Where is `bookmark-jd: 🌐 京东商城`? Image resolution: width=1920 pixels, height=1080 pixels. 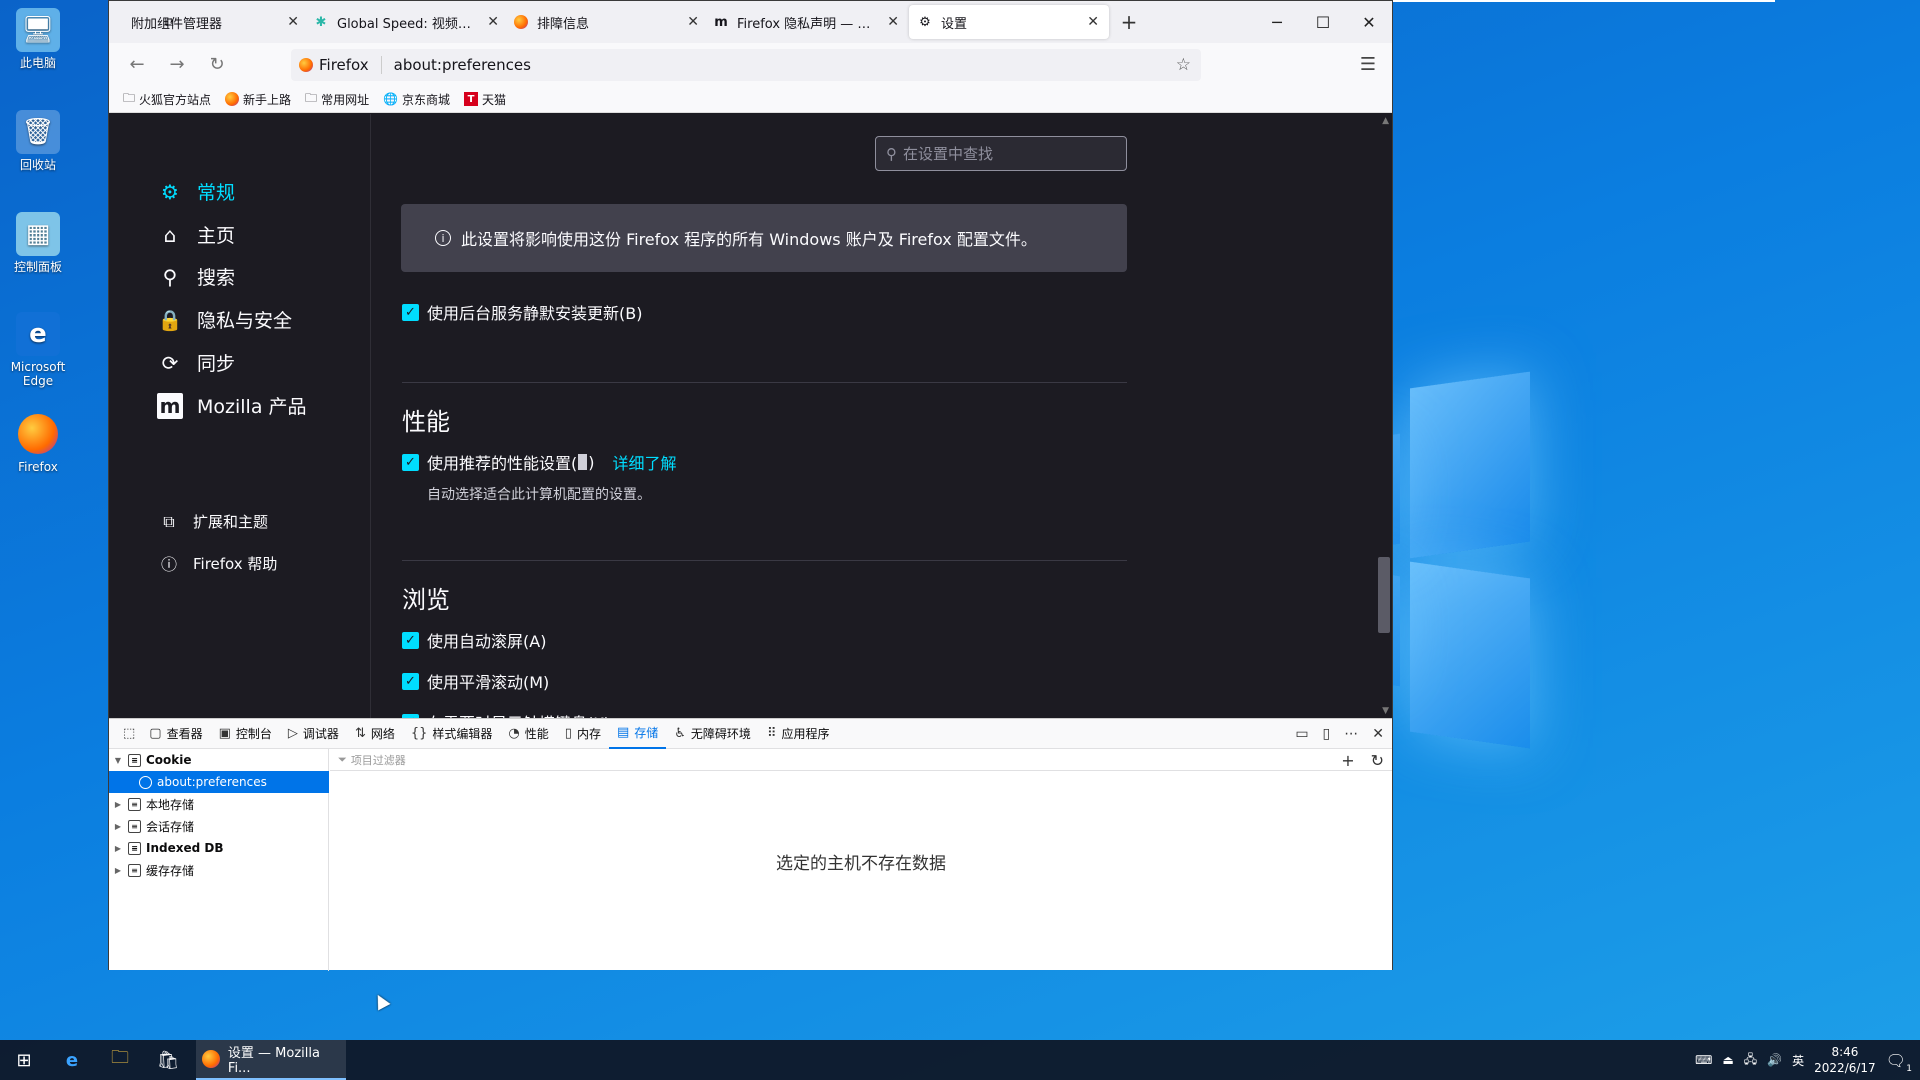
bookmark-jd: 🌐 京东商城 is located at coordinates (416, 99).